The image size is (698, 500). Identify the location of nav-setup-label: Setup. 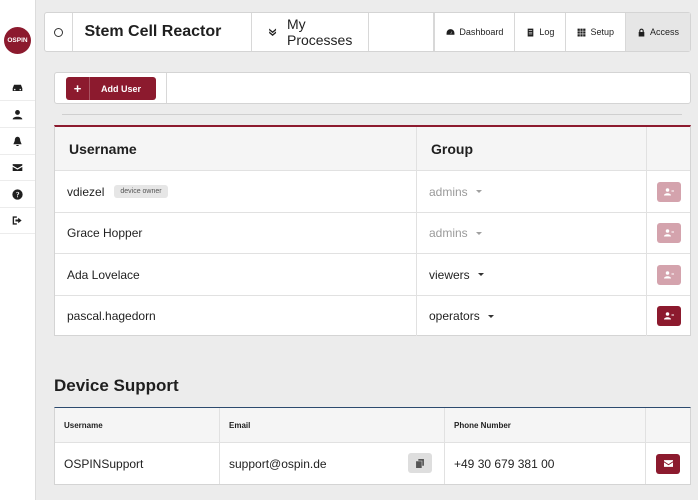
(602, 32).